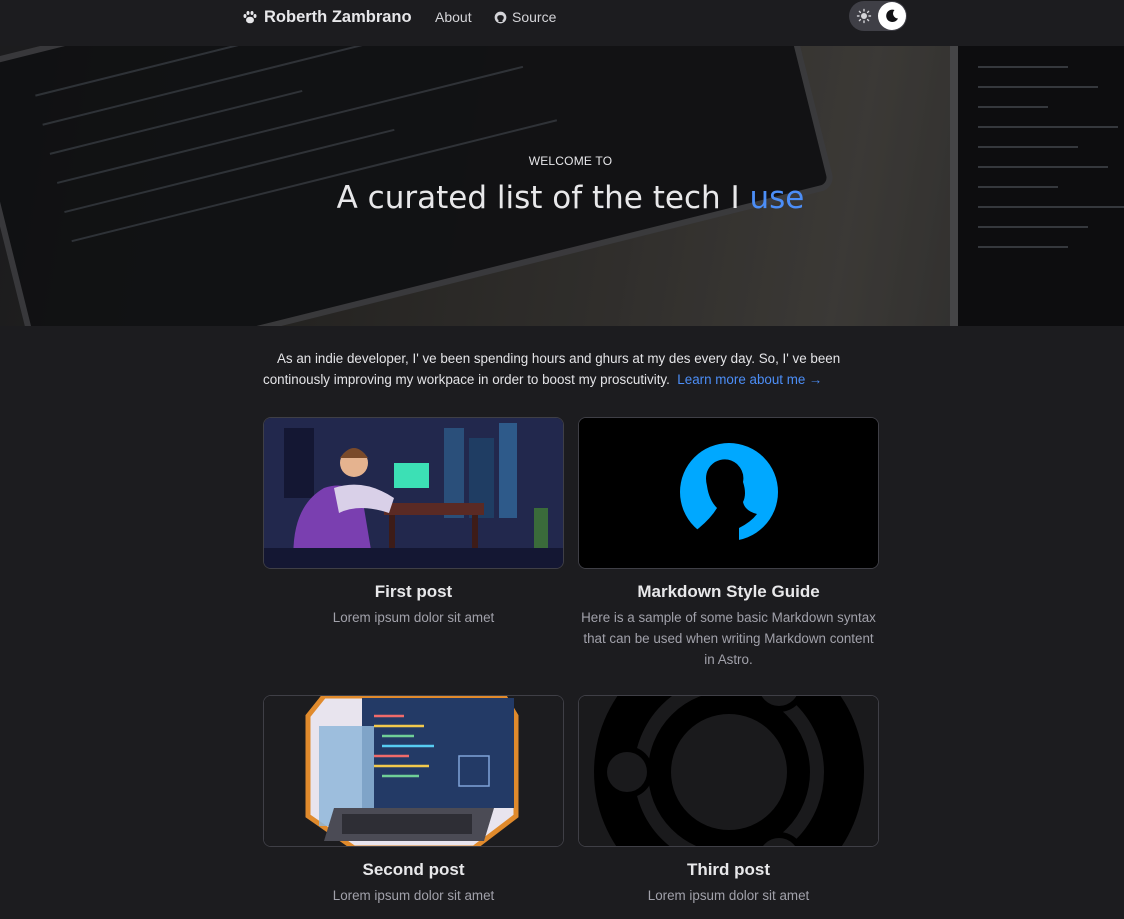 The image size is (1124, 919). I want to click on post-card-second: Second post Lorem ipsum dolor sit amet, so click(413, 800).